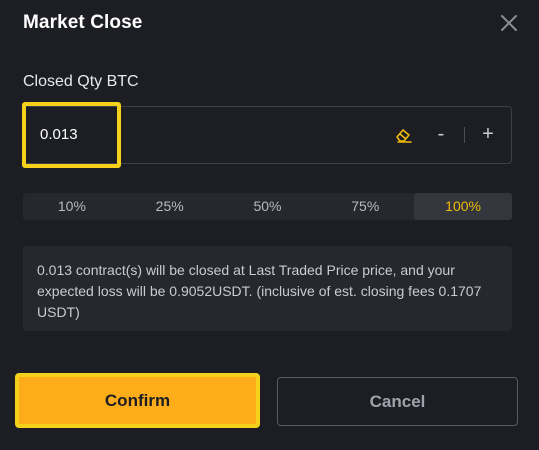 The image size is (539, 450). I want to click on closed-qty-label: Closed Qty BTC, so click(81, 81).